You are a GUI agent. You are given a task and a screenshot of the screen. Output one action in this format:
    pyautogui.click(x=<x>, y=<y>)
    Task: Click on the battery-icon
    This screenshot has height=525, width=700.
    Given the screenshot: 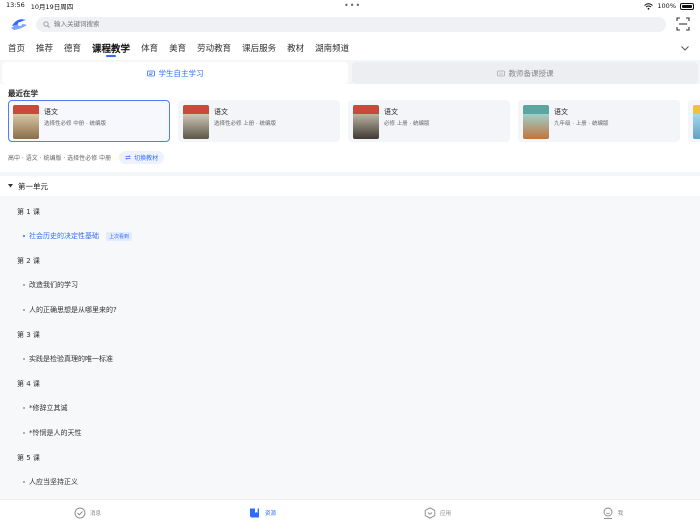 What is the action you would take?
    pyautogui.click(x=687, y=6)
    